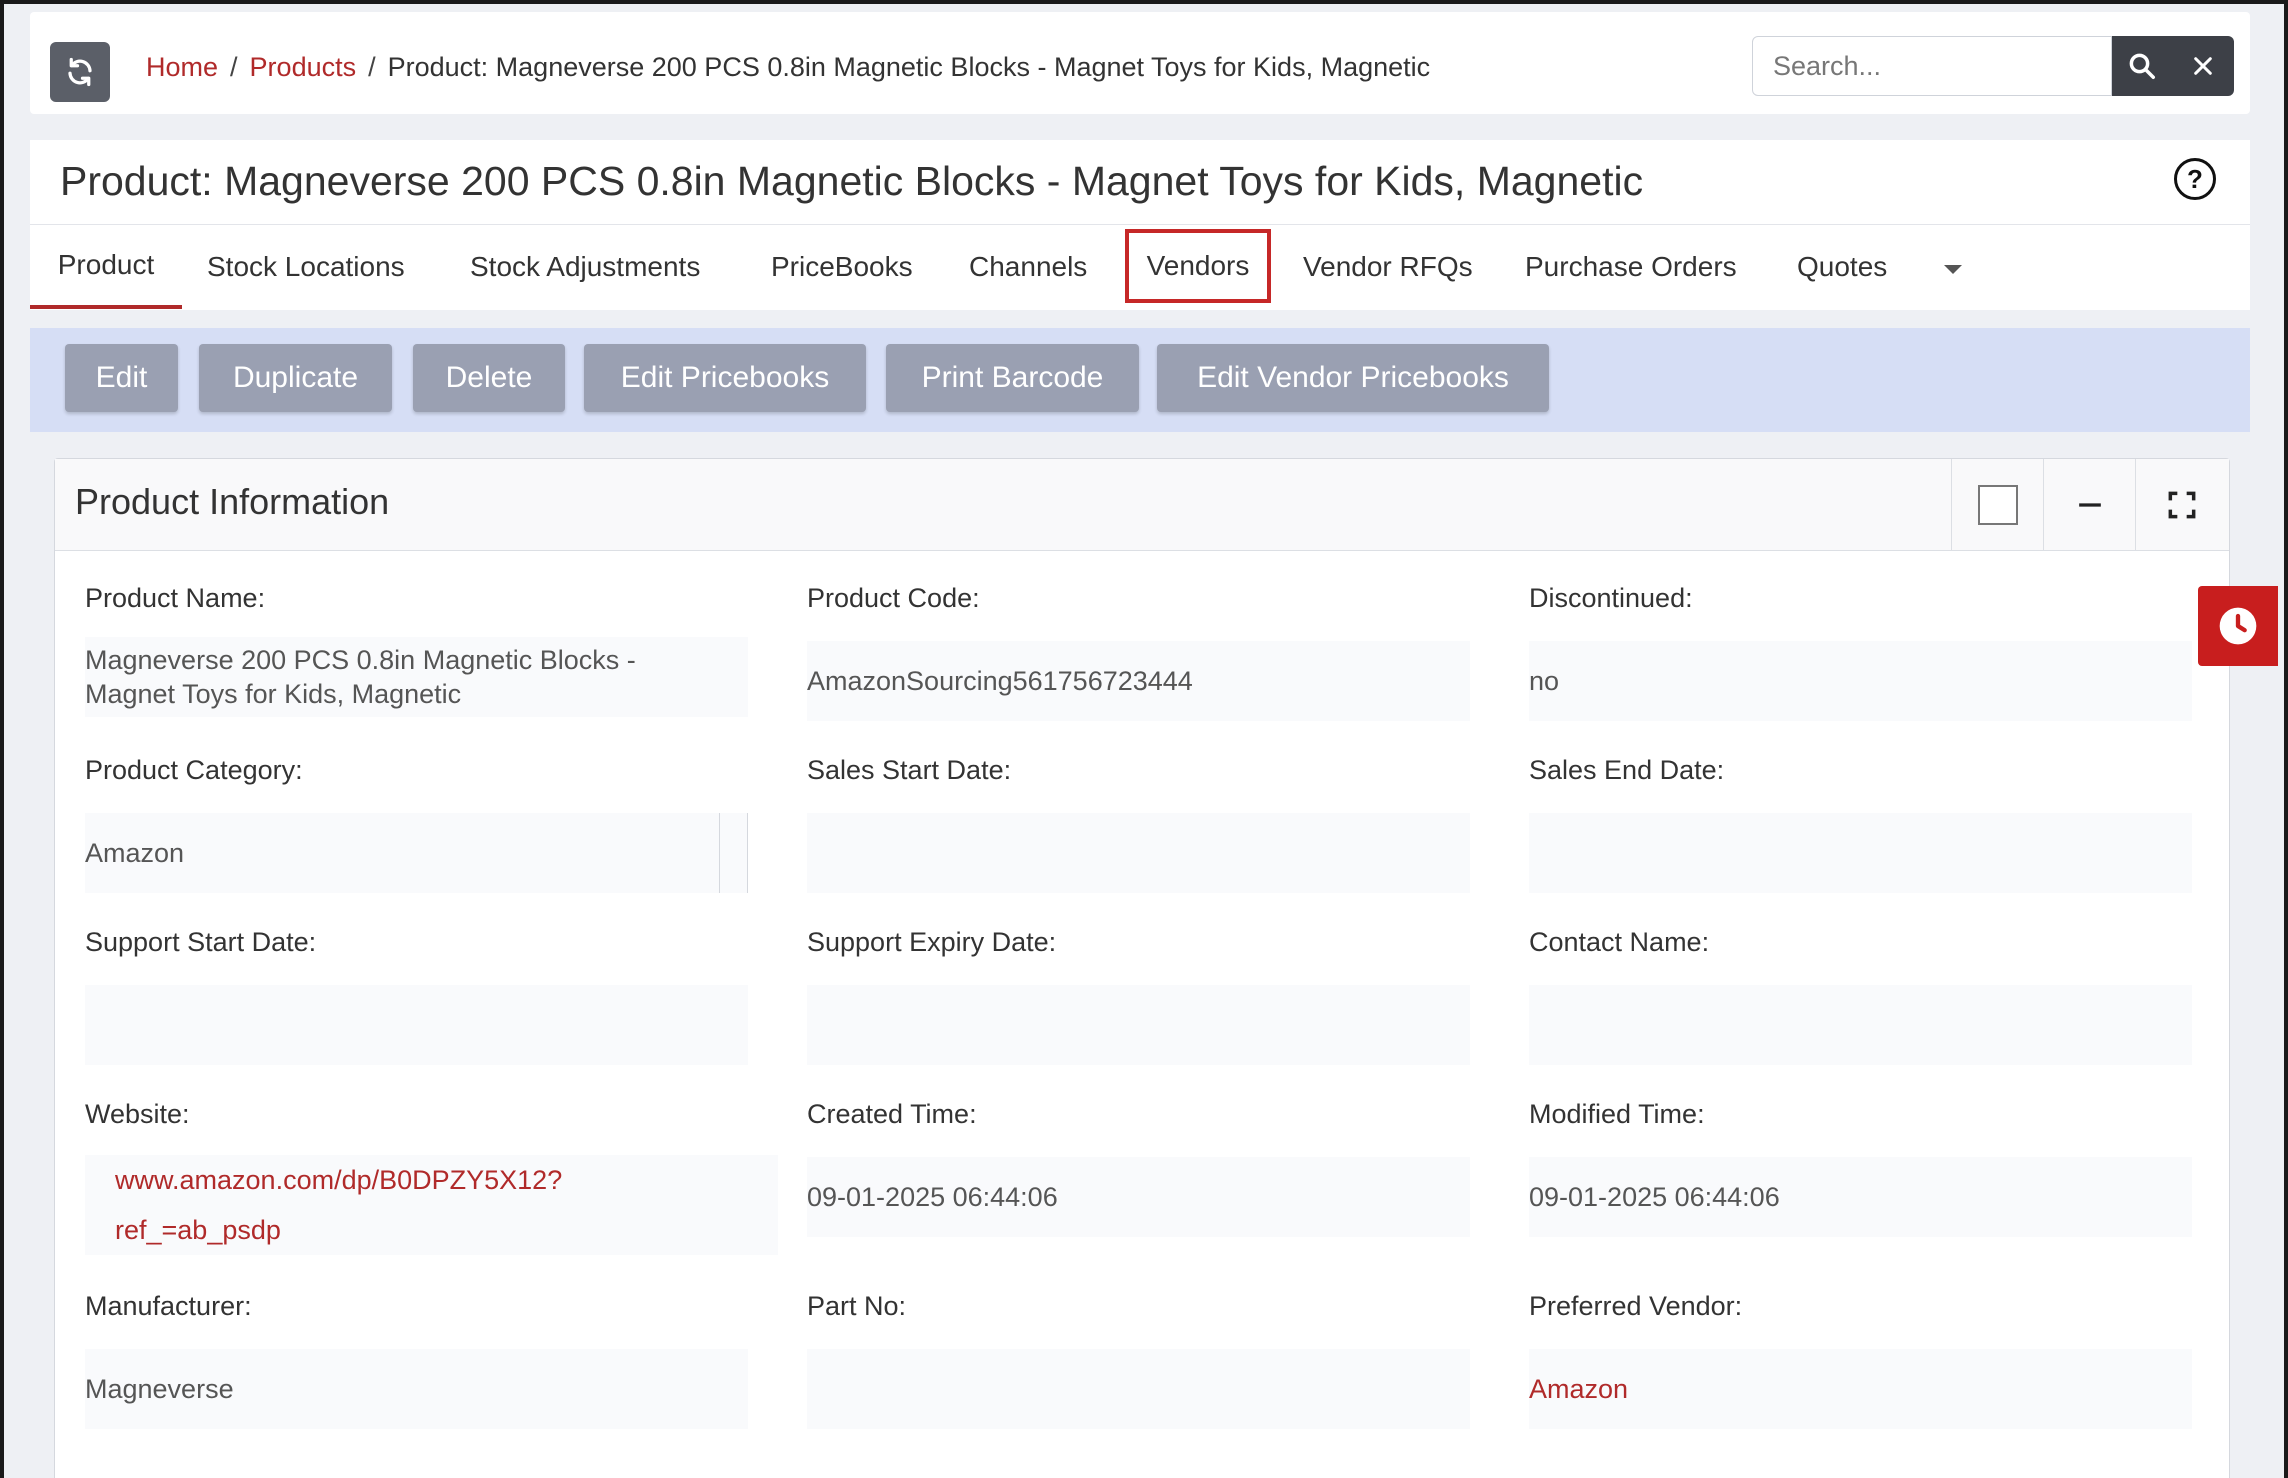 The width and height of the screenshot is (2288, 1478). What do you see at coordinates (338, 1230) in the screenshot?
I see `website-link-line-2: ref_=ab_psdp` at bounding box center [338, 1230].